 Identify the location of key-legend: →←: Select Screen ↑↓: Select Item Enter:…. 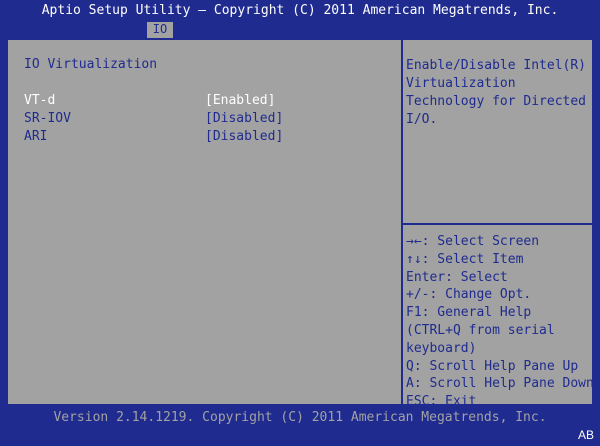
(500, 322).